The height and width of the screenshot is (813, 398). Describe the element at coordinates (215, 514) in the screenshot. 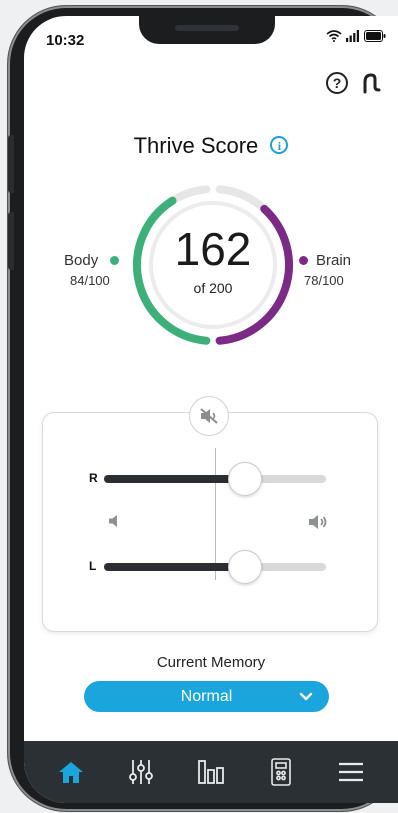

I see `balance-center-line` at that location.